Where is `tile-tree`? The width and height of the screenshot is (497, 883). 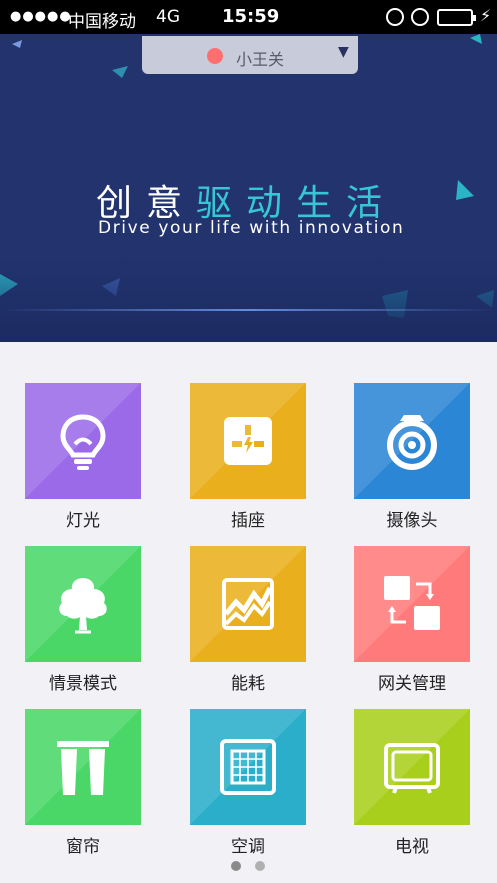
tile-tree is located at coordinates (83, 604).